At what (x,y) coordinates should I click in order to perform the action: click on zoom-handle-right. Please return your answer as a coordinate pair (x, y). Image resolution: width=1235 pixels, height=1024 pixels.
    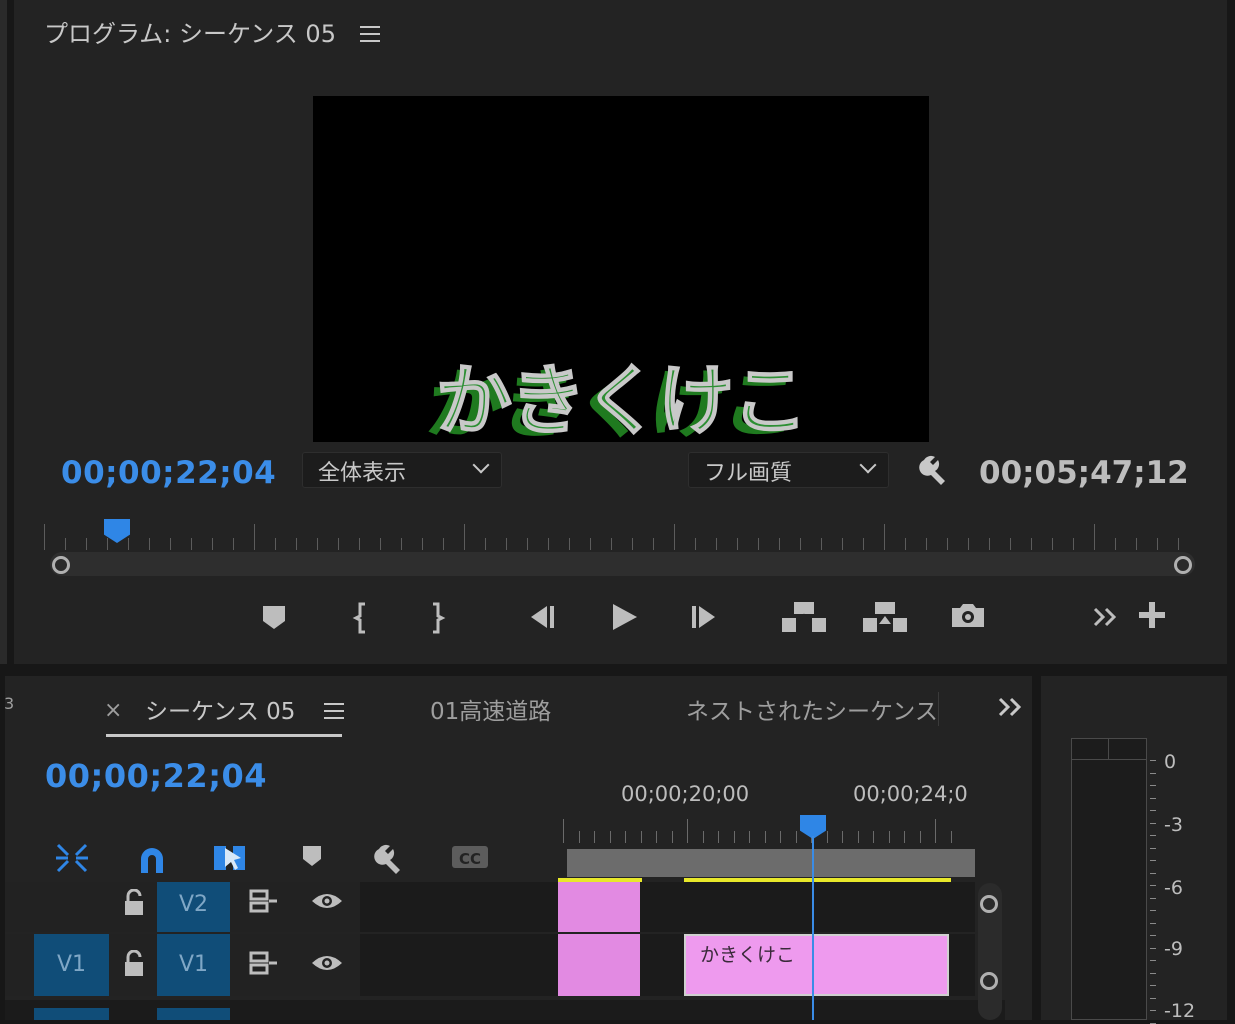
    Looking at the image, I should click on (1183, 565).